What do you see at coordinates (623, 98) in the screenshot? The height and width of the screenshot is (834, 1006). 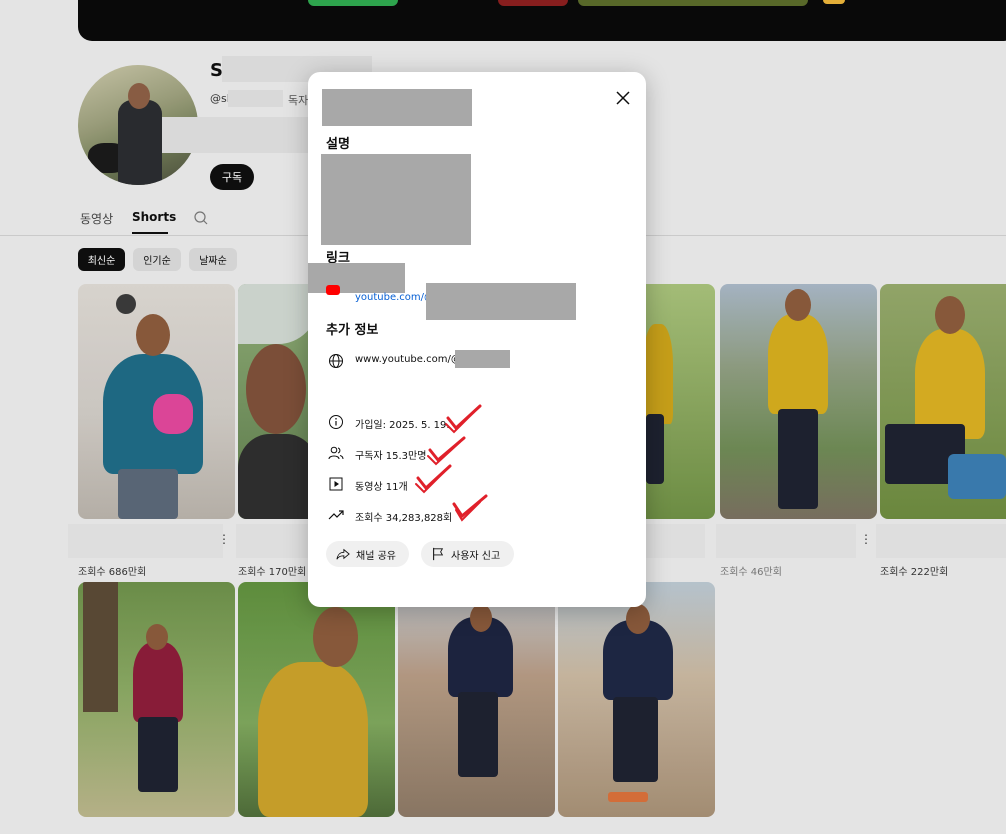 I see `close-icon` at bounding box center [623, 98].